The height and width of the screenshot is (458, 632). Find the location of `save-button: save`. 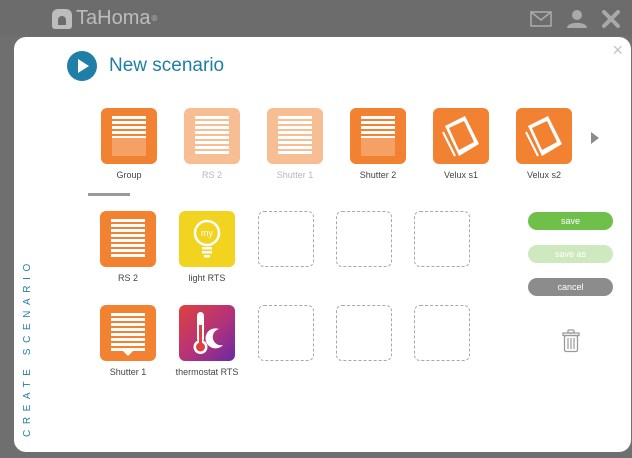

save-button: save is located at coordinates (570, 221).